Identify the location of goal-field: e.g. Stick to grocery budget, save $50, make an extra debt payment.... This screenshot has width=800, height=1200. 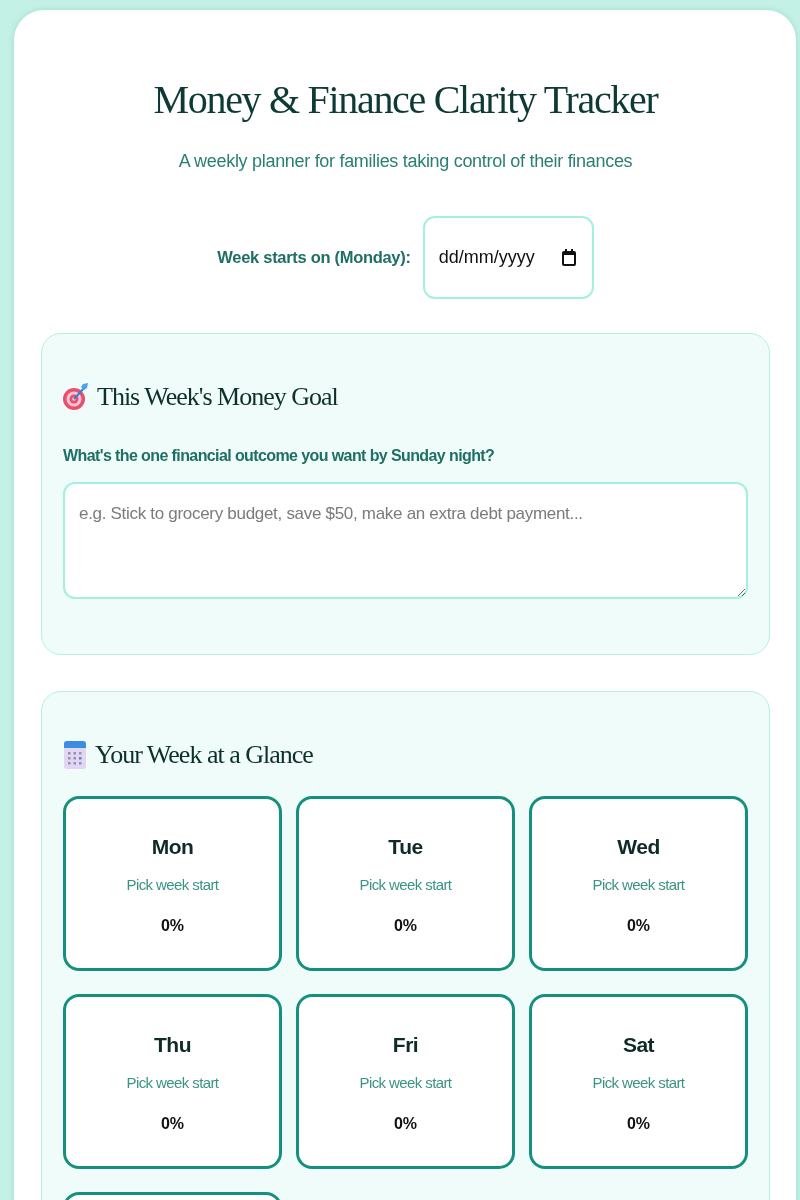
(405, 540).